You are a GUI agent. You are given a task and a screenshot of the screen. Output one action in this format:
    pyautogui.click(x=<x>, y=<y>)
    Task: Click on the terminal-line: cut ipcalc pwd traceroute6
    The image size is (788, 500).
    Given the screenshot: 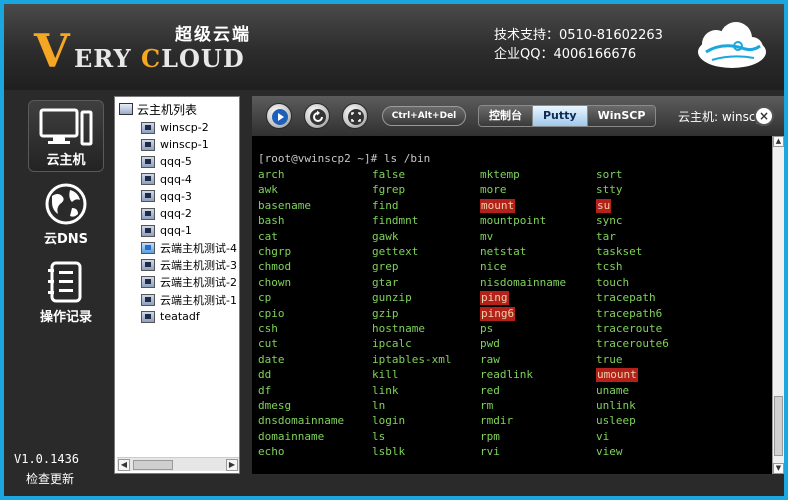 What is the action you would take?
    pyautogui.click(x=514, y=344)
    